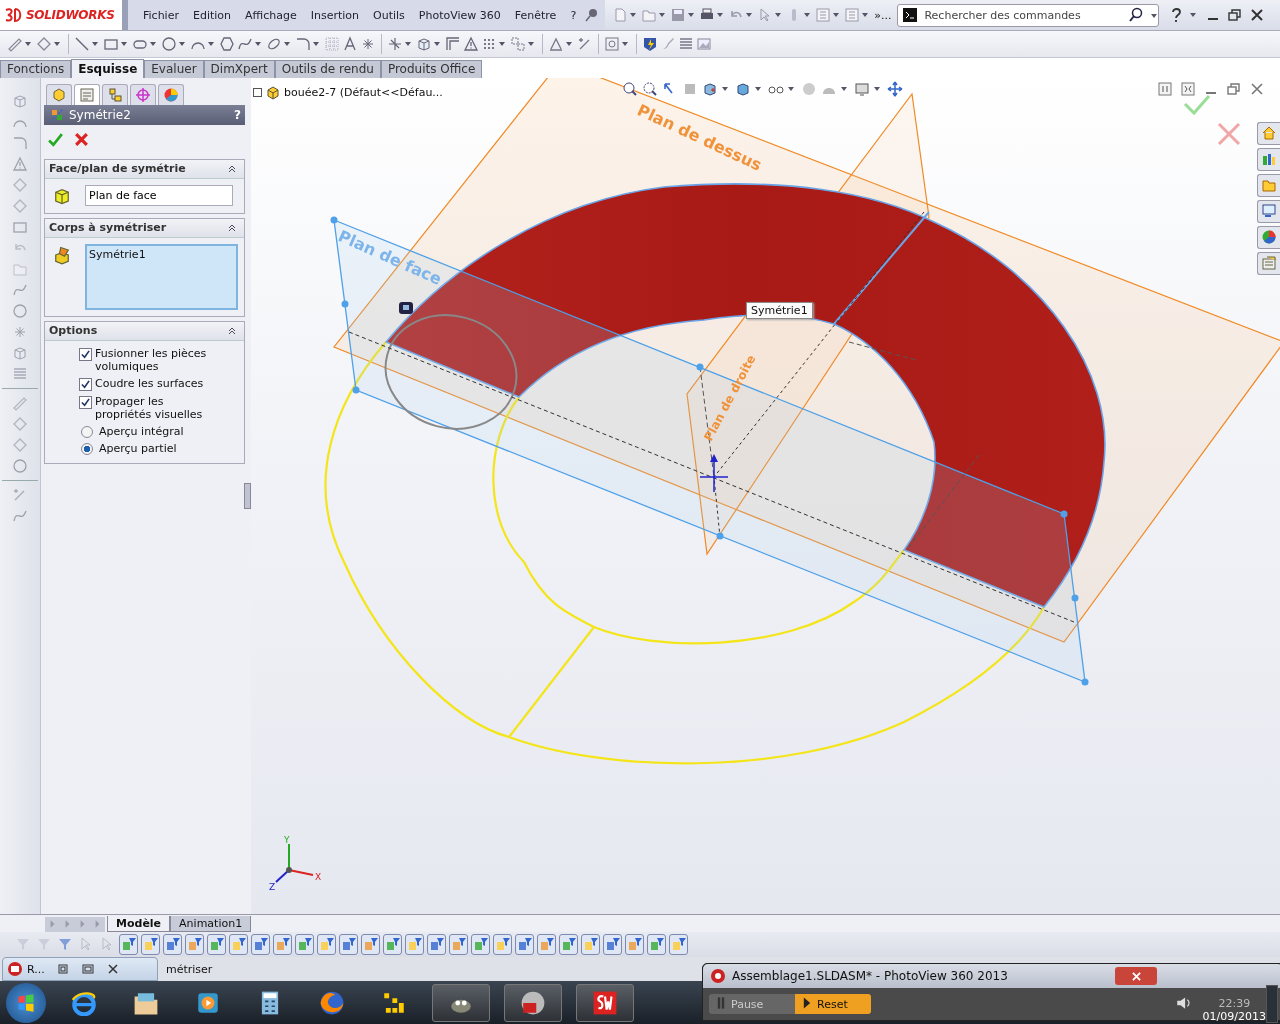 This screenshot has width=1280, height=1024. Describe the element at coordinates (1234, 1016) in the screenshot. I see `clock-date: 01/09/2013` at that location.